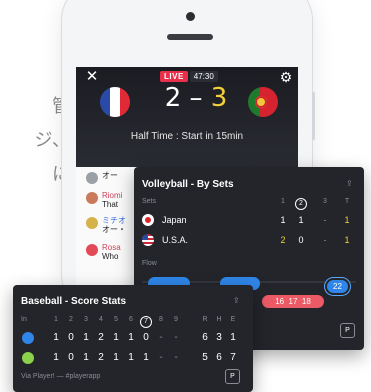  Describe the element at coordinates (24, 319) in the screenshot. I see `inning-label: In` at that location.